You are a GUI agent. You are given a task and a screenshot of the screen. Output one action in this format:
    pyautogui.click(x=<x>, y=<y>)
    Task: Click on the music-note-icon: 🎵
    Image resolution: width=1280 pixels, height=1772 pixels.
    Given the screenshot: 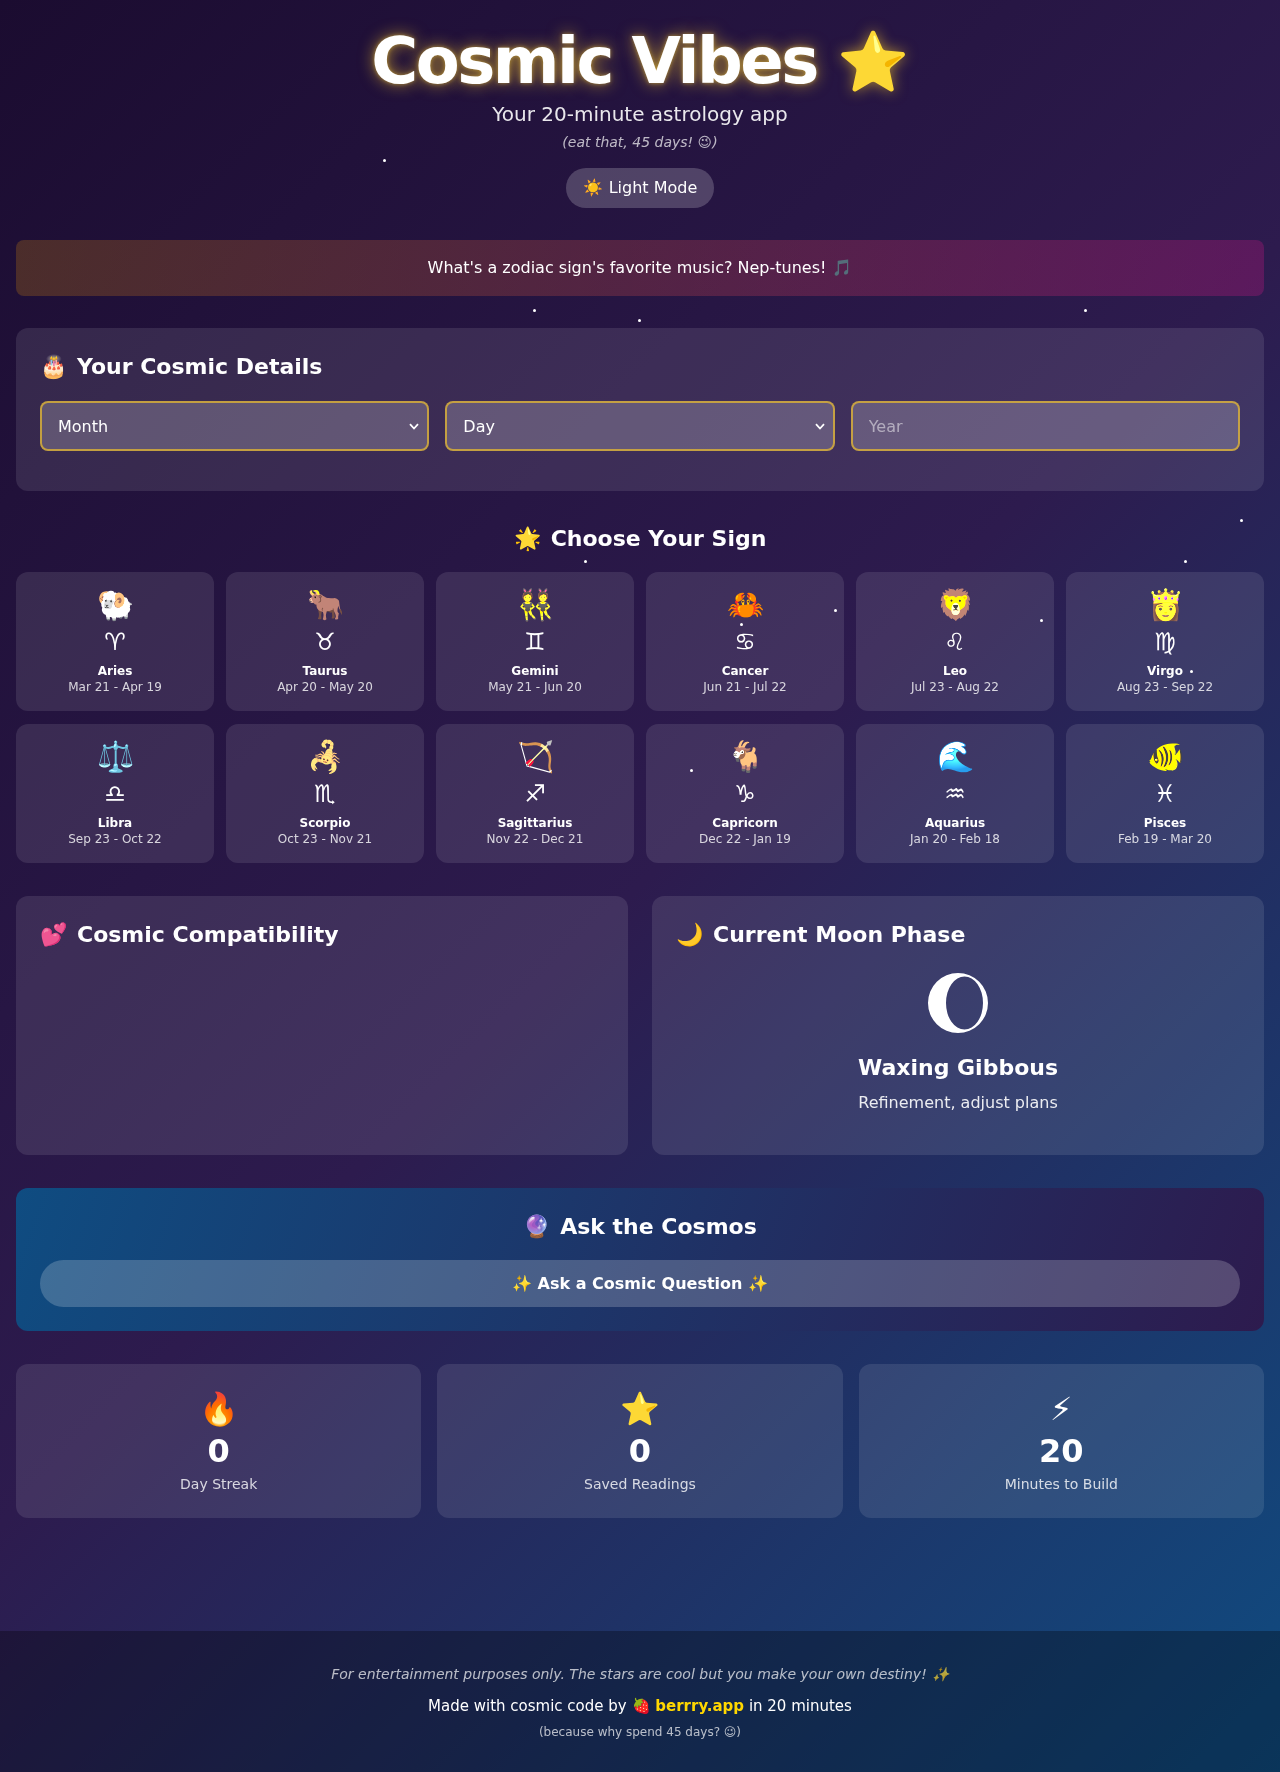 What is the action you would take?
    pyautogui.click(x=842, y=268)
    